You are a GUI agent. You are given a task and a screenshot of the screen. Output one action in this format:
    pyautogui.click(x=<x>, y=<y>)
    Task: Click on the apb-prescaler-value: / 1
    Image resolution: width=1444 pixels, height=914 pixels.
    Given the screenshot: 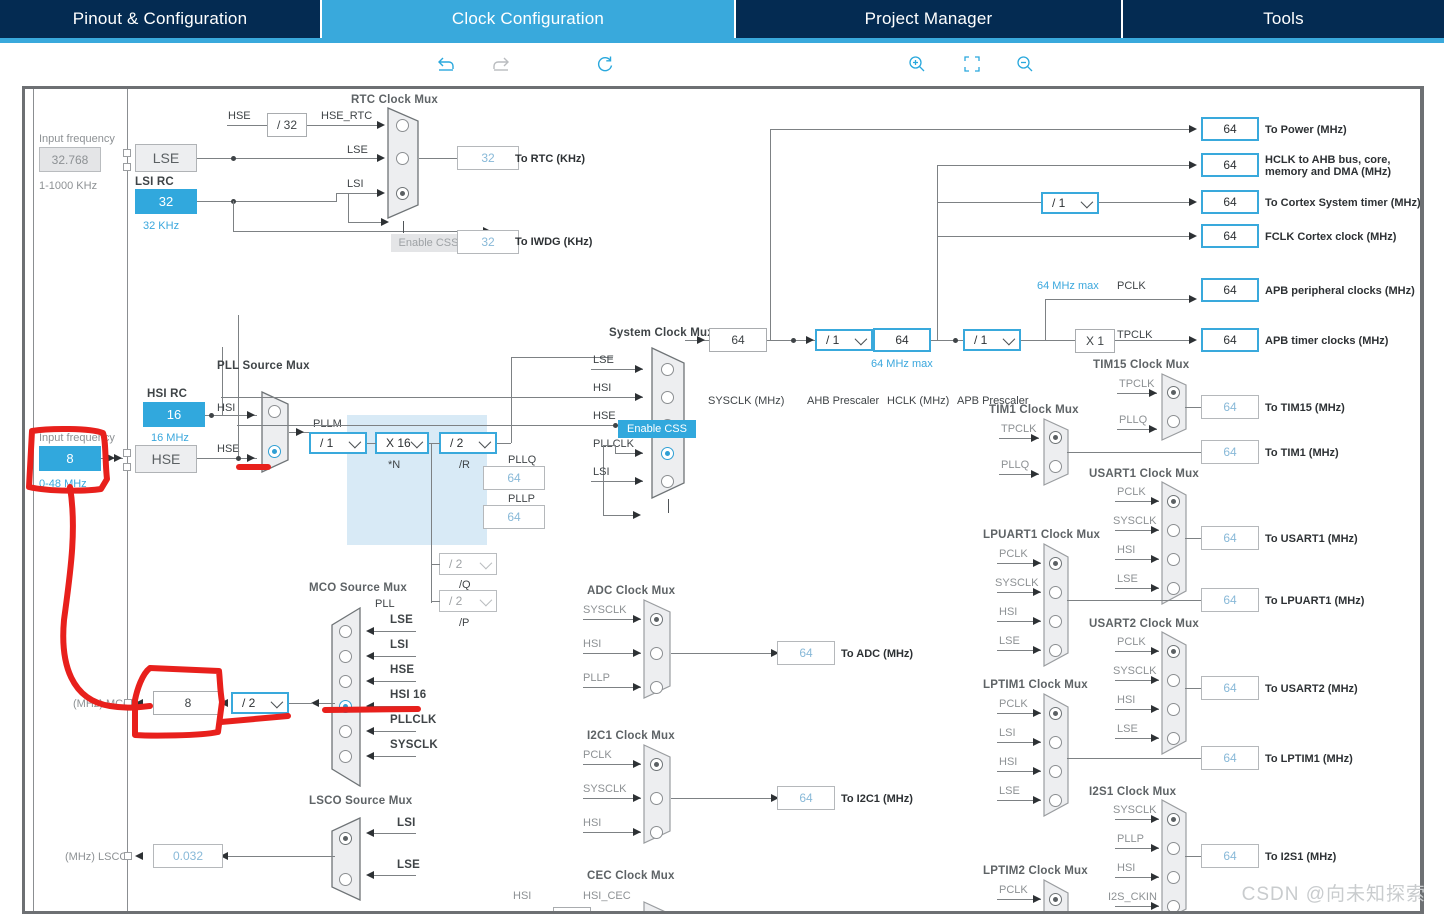 What is the action you would take?
    pyautogui.click(x=981, y=340)
    